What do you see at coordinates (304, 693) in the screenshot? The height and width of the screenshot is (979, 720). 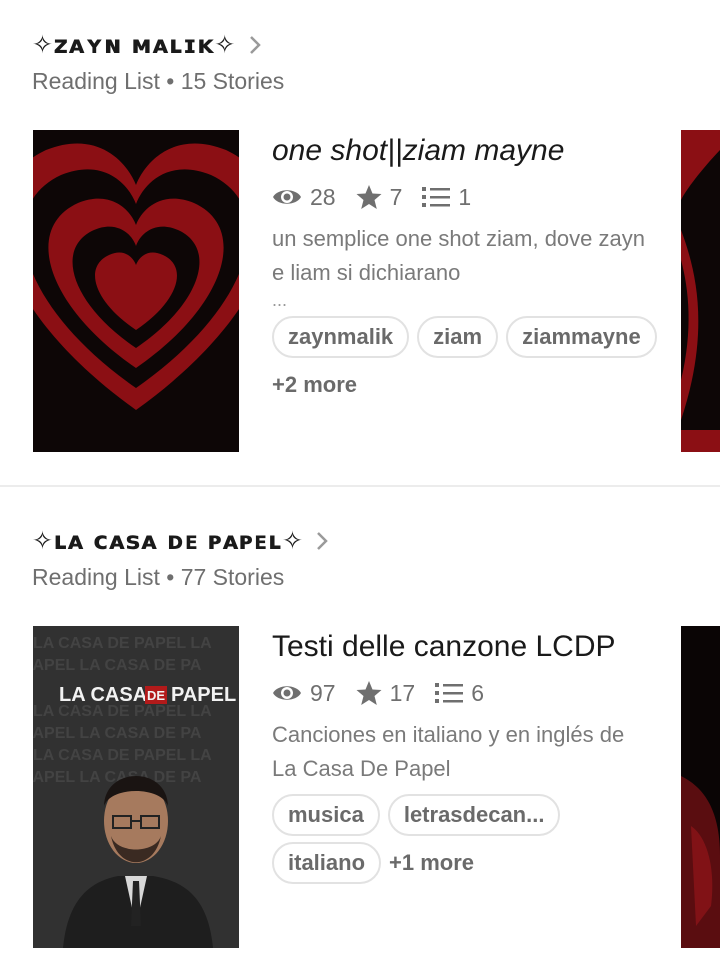 I see `views-stat: 97` at bounding box center [304, 693].